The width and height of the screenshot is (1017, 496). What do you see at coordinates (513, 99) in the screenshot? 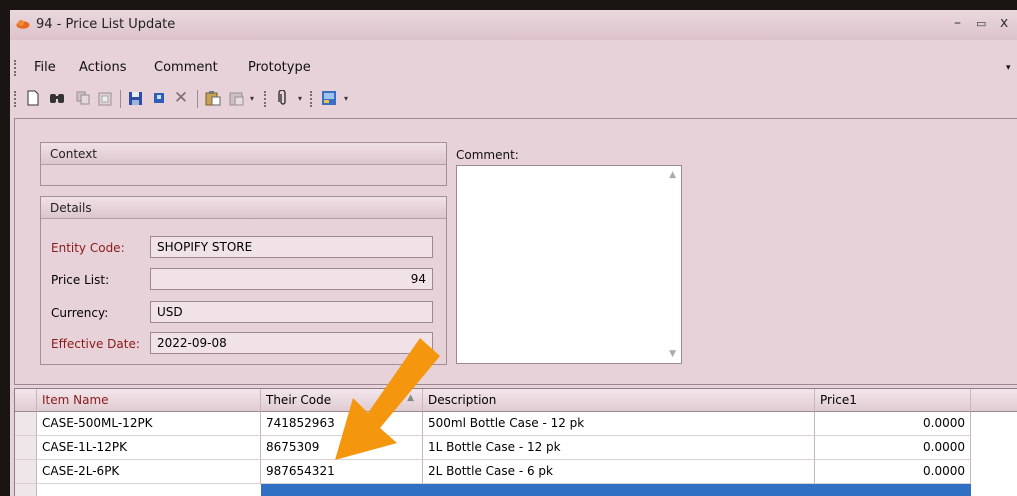
I see `toolbar: ✕ ▾ ▾ ▾` at bounding box center [513, 99].